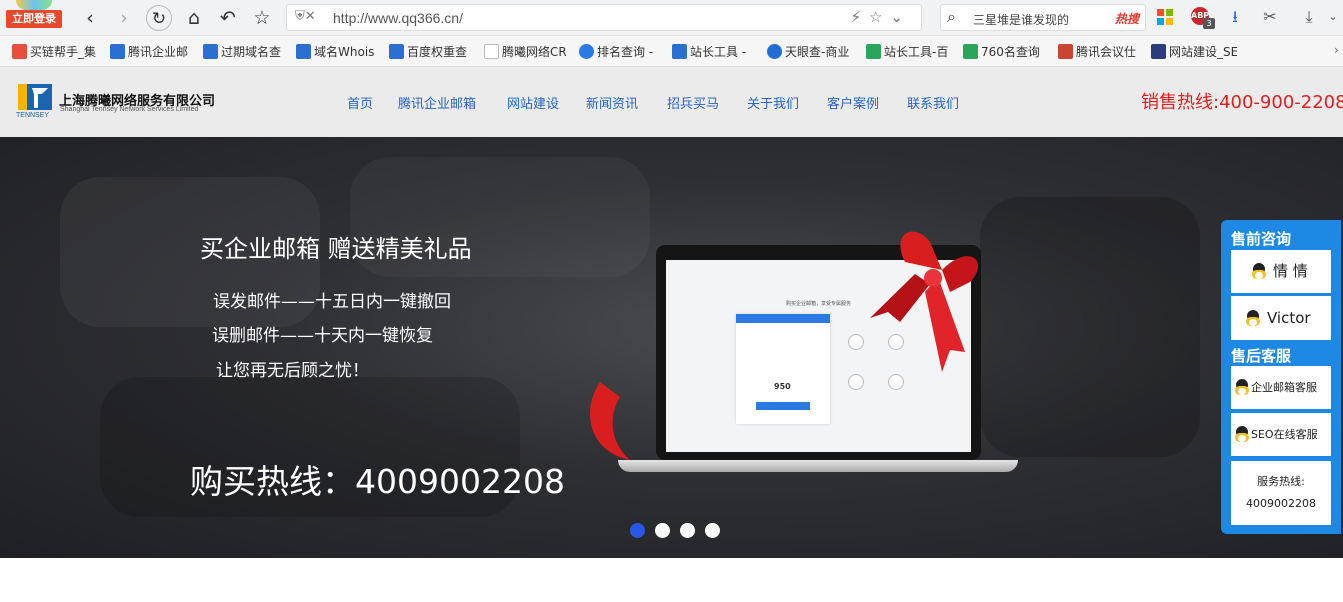 The image size is (1343, 602). I want to click on adblock-count-badge: 3, so click(1209, 23).